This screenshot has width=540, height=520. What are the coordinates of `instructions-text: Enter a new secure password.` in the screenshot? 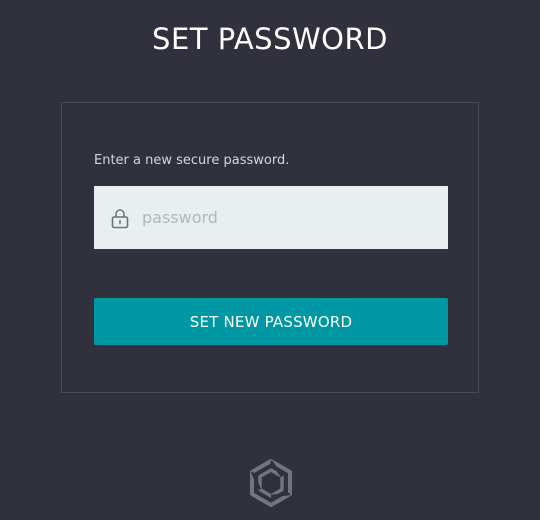 It's located at (192, 160).